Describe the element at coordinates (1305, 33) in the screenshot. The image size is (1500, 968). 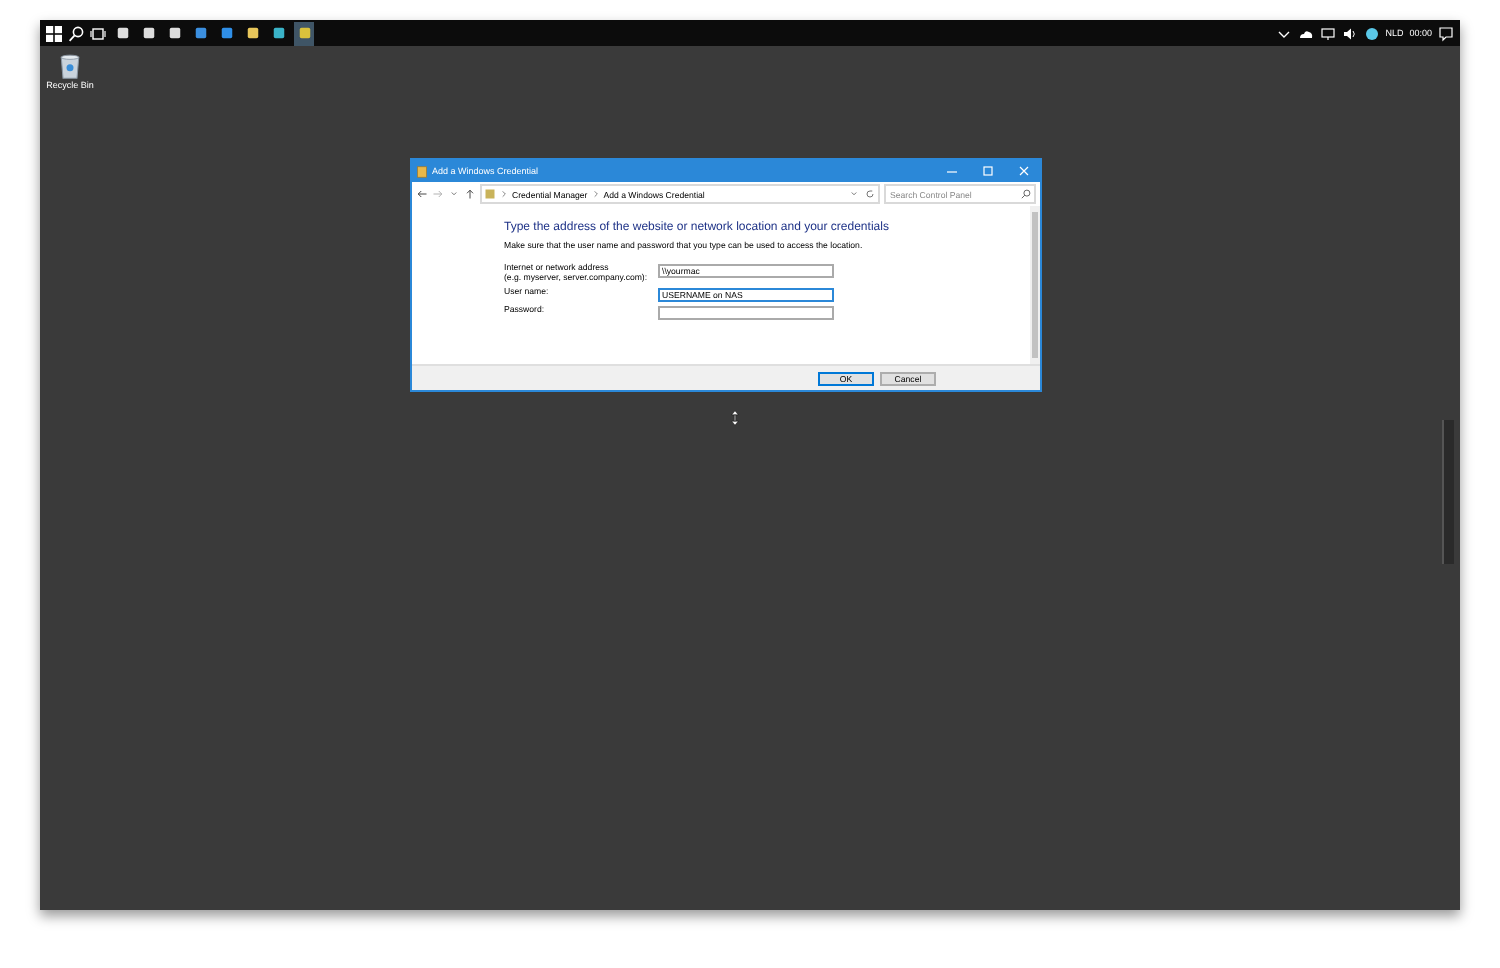
I see `cloud-icon` at that location.